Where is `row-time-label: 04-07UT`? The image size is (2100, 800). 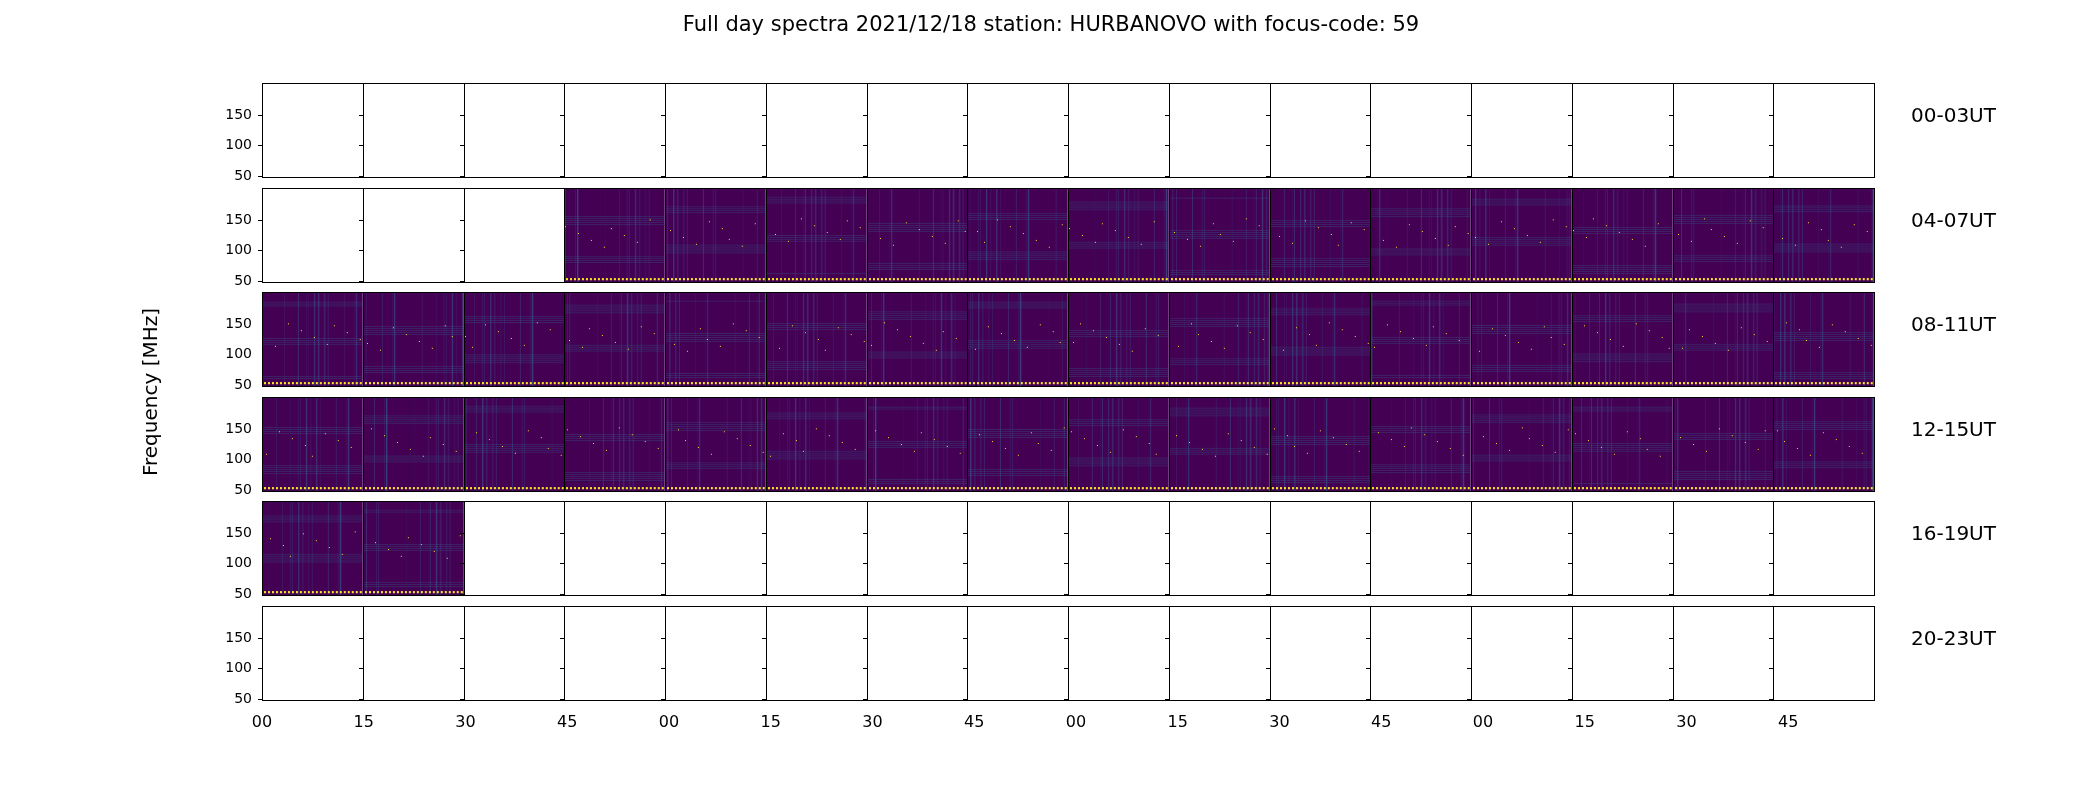 row-time-label: 04-07UT is located at coordinates (1953, 219).